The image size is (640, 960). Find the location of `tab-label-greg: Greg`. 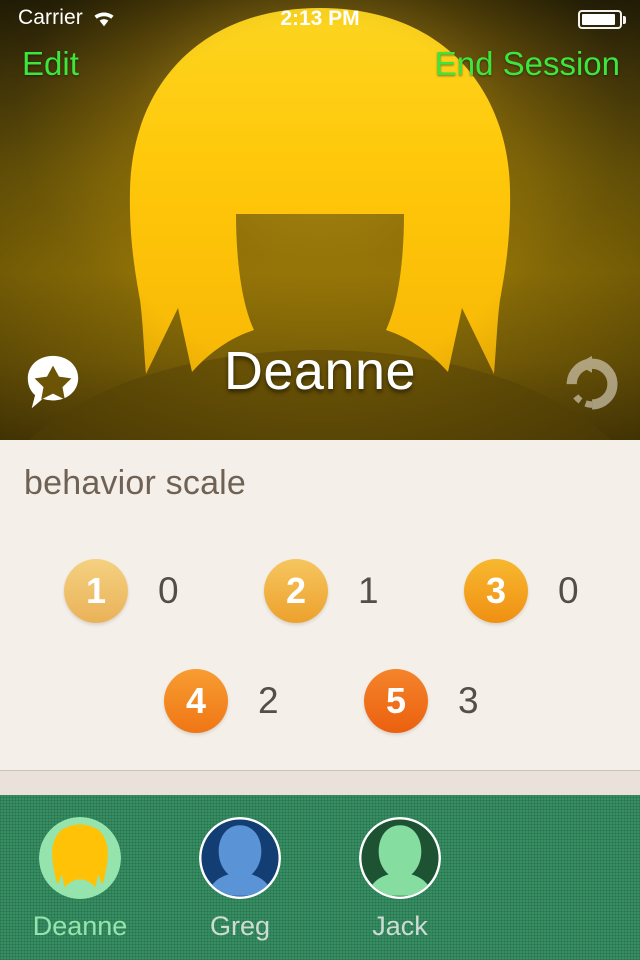

tab-label-greg: Greg is located at coordinates (240, 926).